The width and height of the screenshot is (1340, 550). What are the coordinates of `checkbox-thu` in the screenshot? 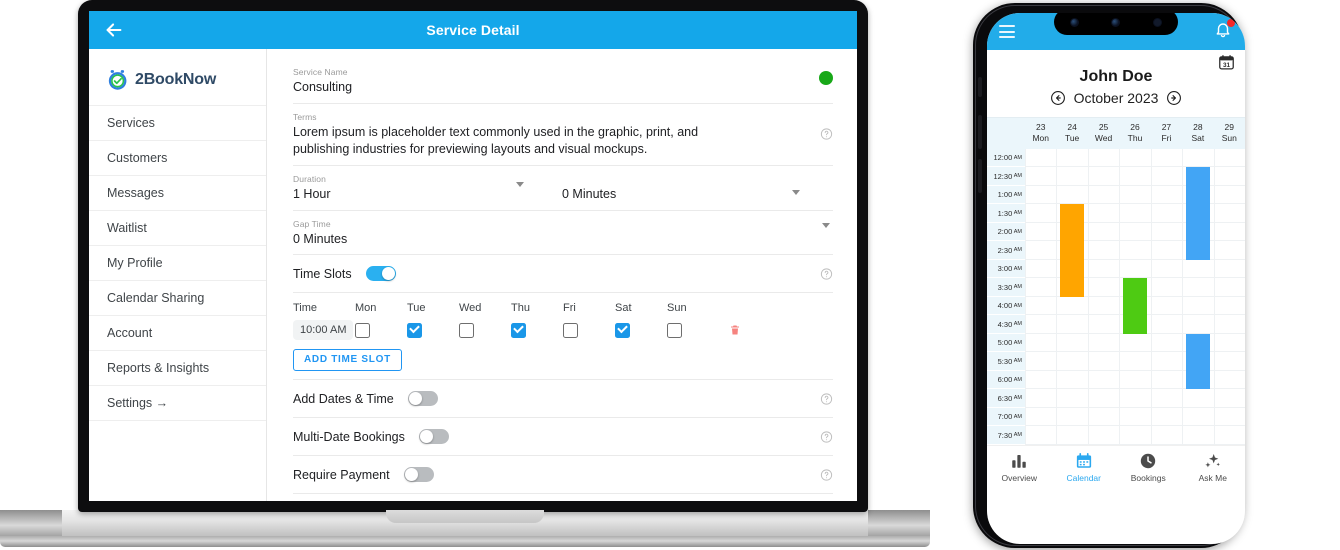 It's located at (518, 330).